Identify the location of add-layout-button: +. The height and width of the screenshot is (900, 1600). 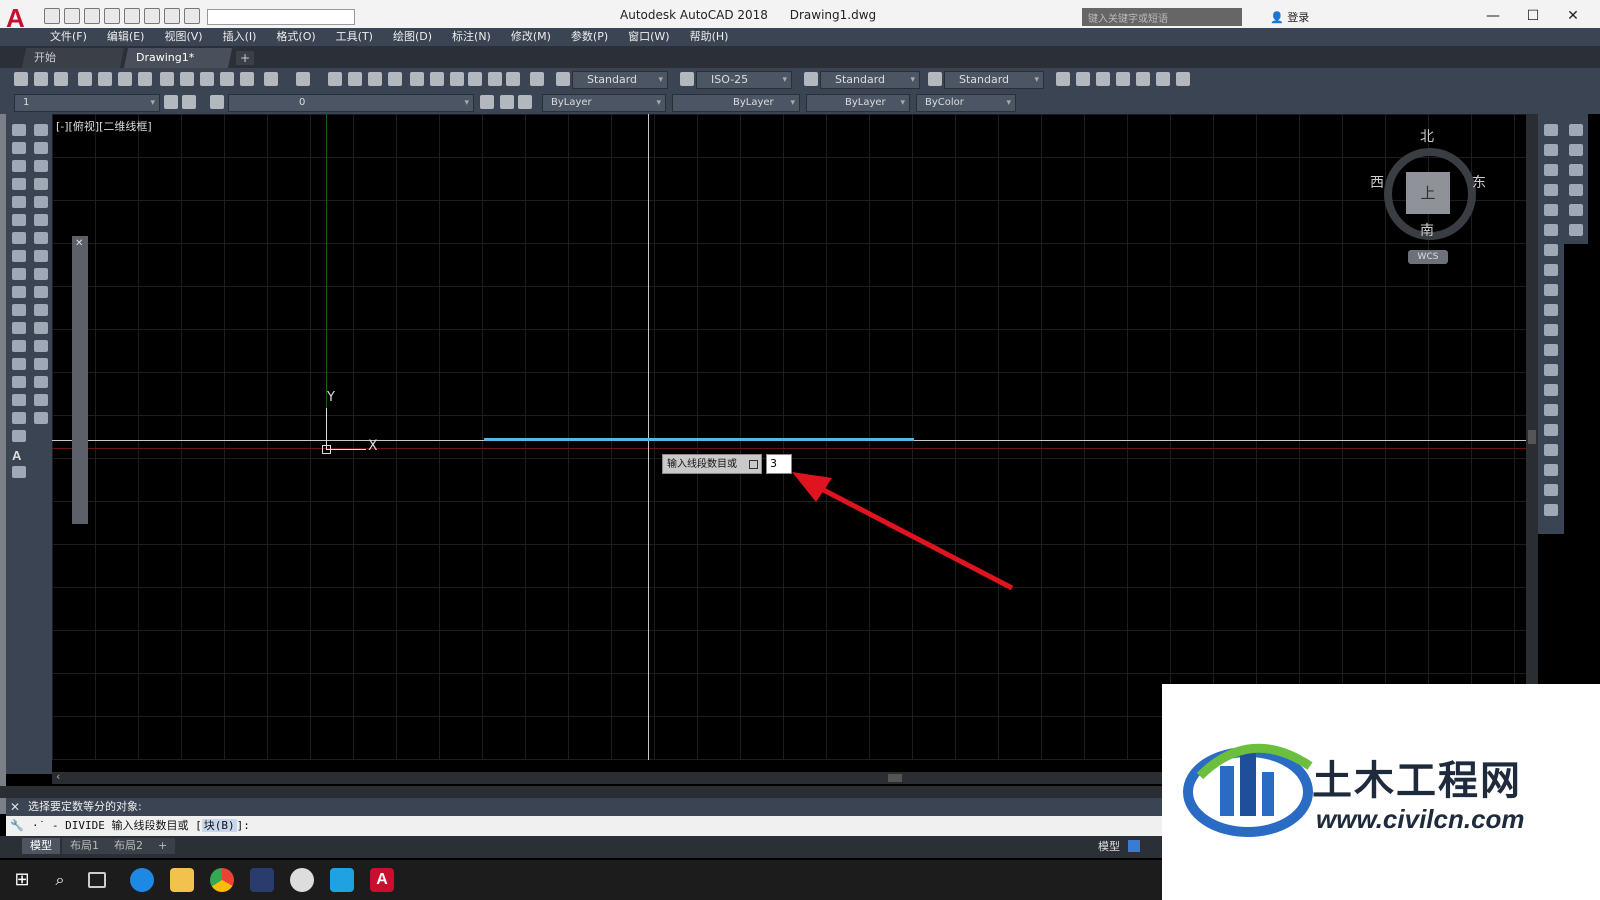
(163, 846).